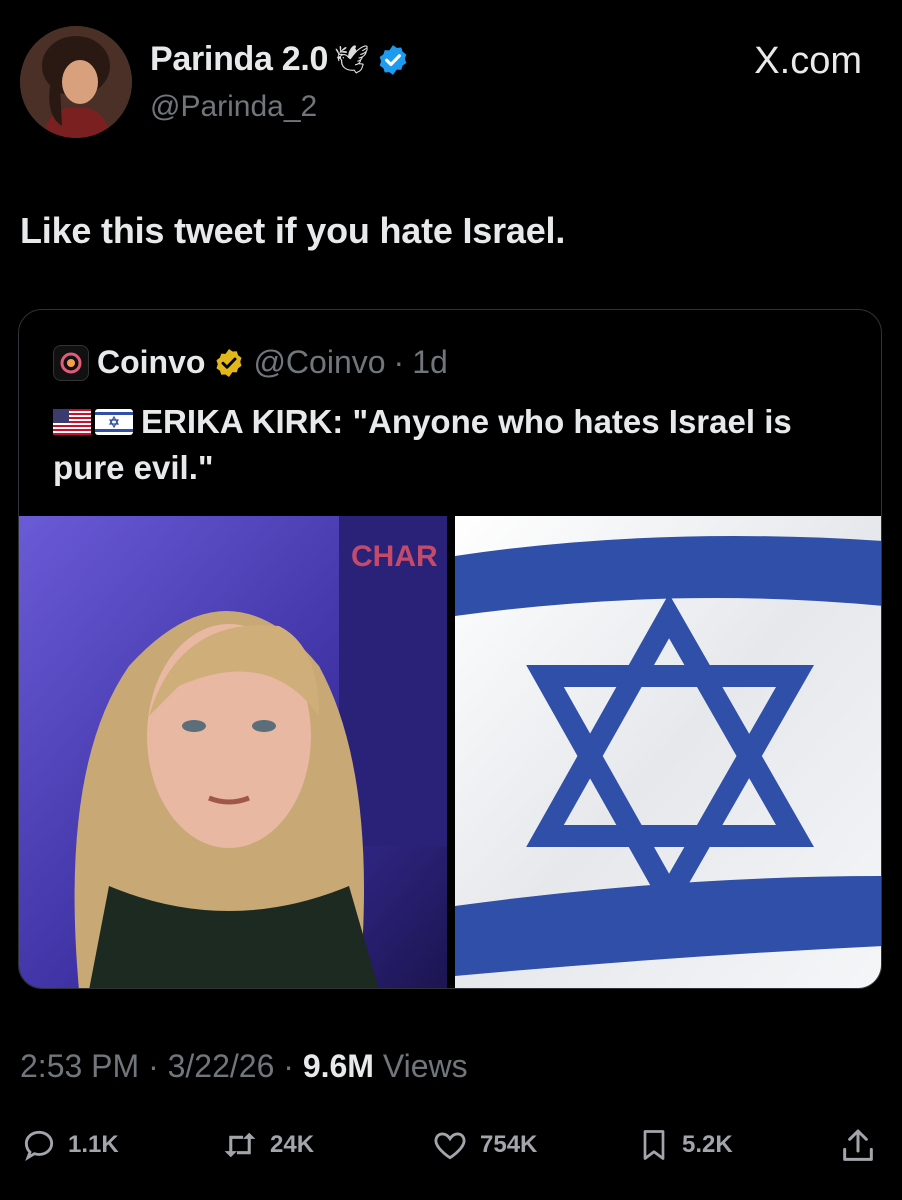 The width and height of the screenshot is (902, 1200). Describe the element at coordinates (808, 61) in the screenshot. I see `x-logo: X.com` at that location.